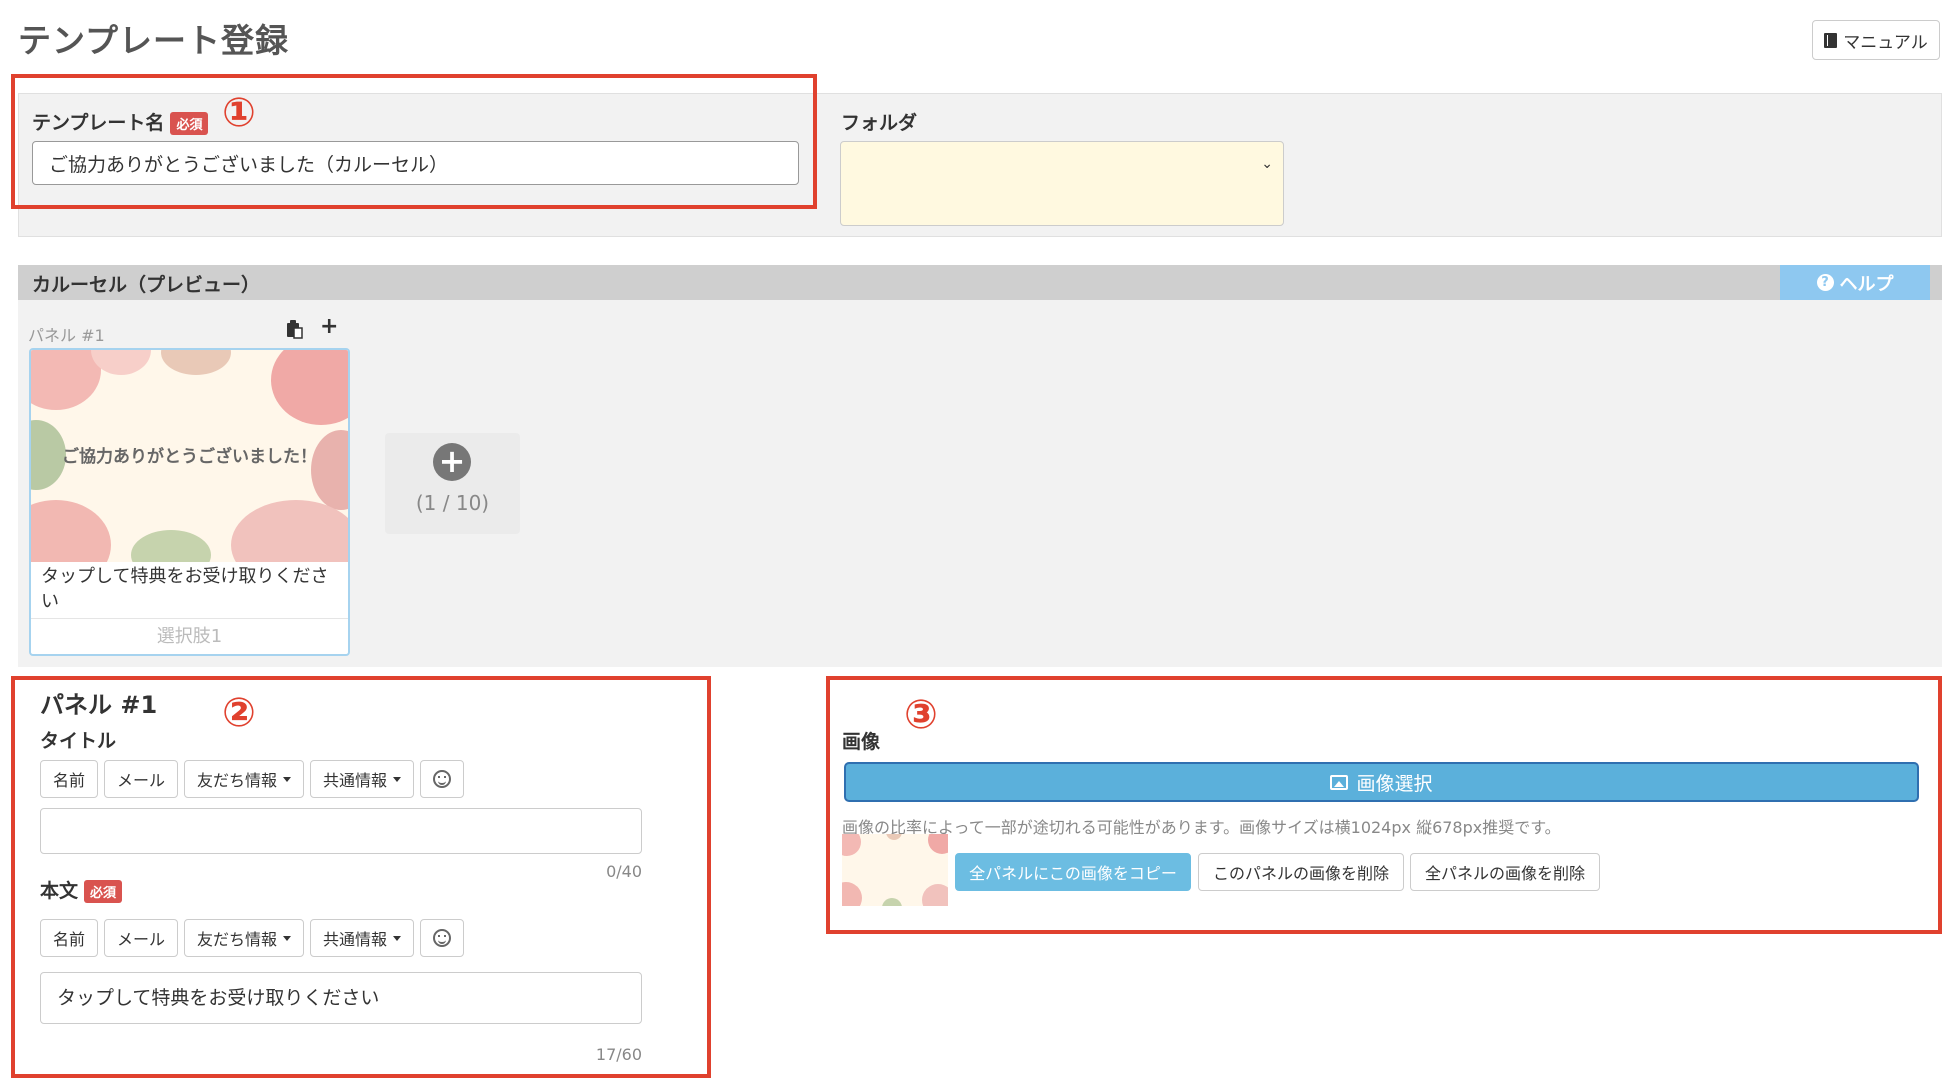 This screenshot has height=1078, width=1950. Describe the element at coordinates (59, 891) in the screenshot. I see `body-field-label-text: 本文` at that location.